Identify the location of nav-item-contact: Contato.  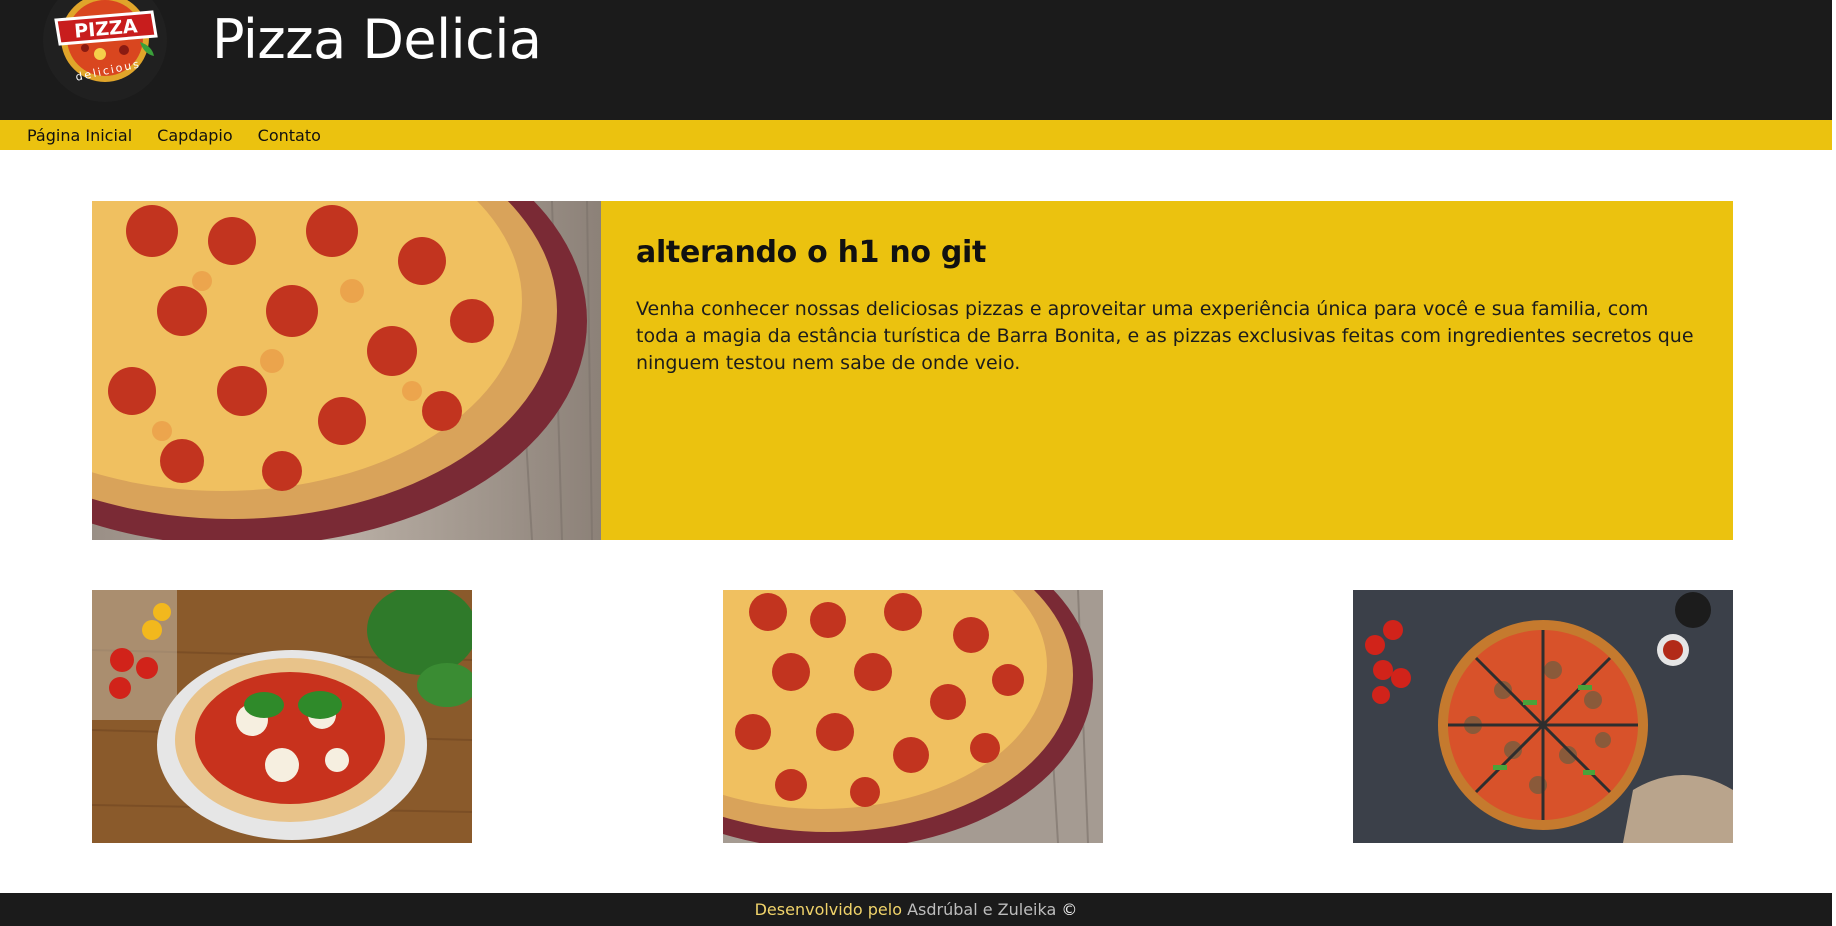
(289, 135).